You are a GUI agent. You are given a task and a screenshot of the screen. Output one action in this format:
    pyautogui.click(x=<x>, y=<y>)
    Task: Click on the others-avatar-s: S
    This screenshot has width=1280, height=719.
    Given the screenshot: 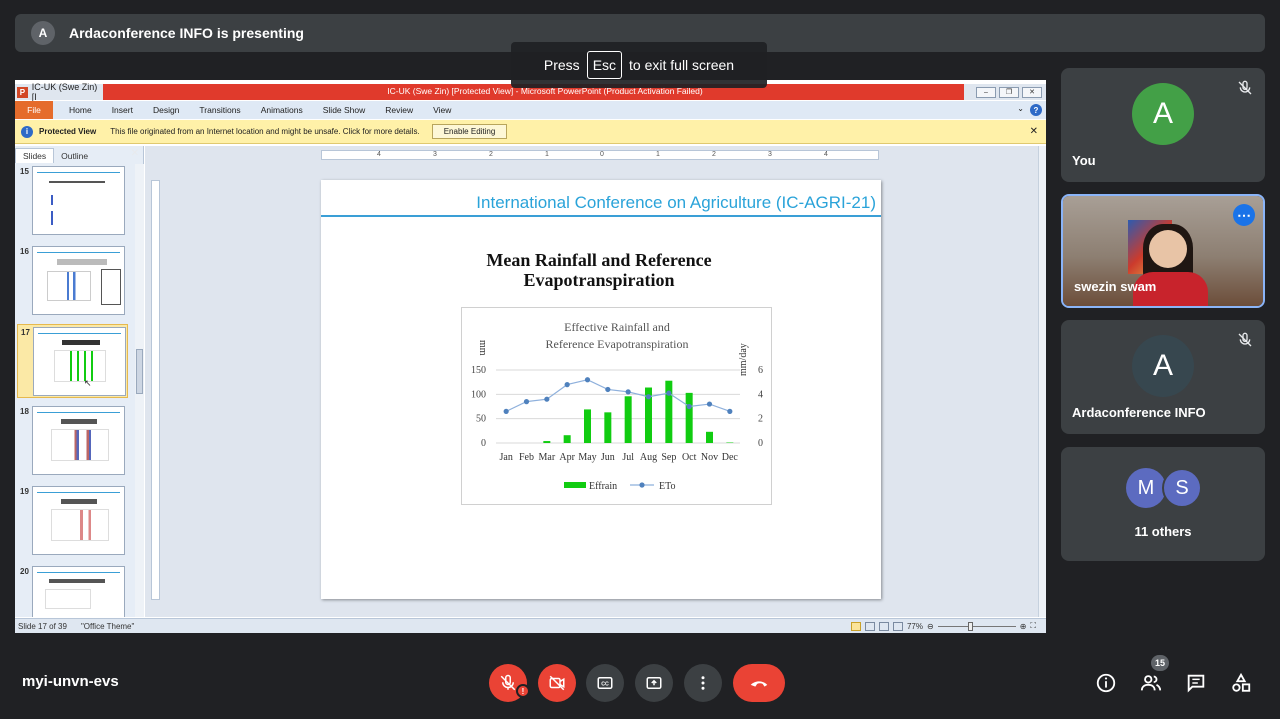 What is the action you would take?
    pyautogui.click(x=1182, y=488)
    